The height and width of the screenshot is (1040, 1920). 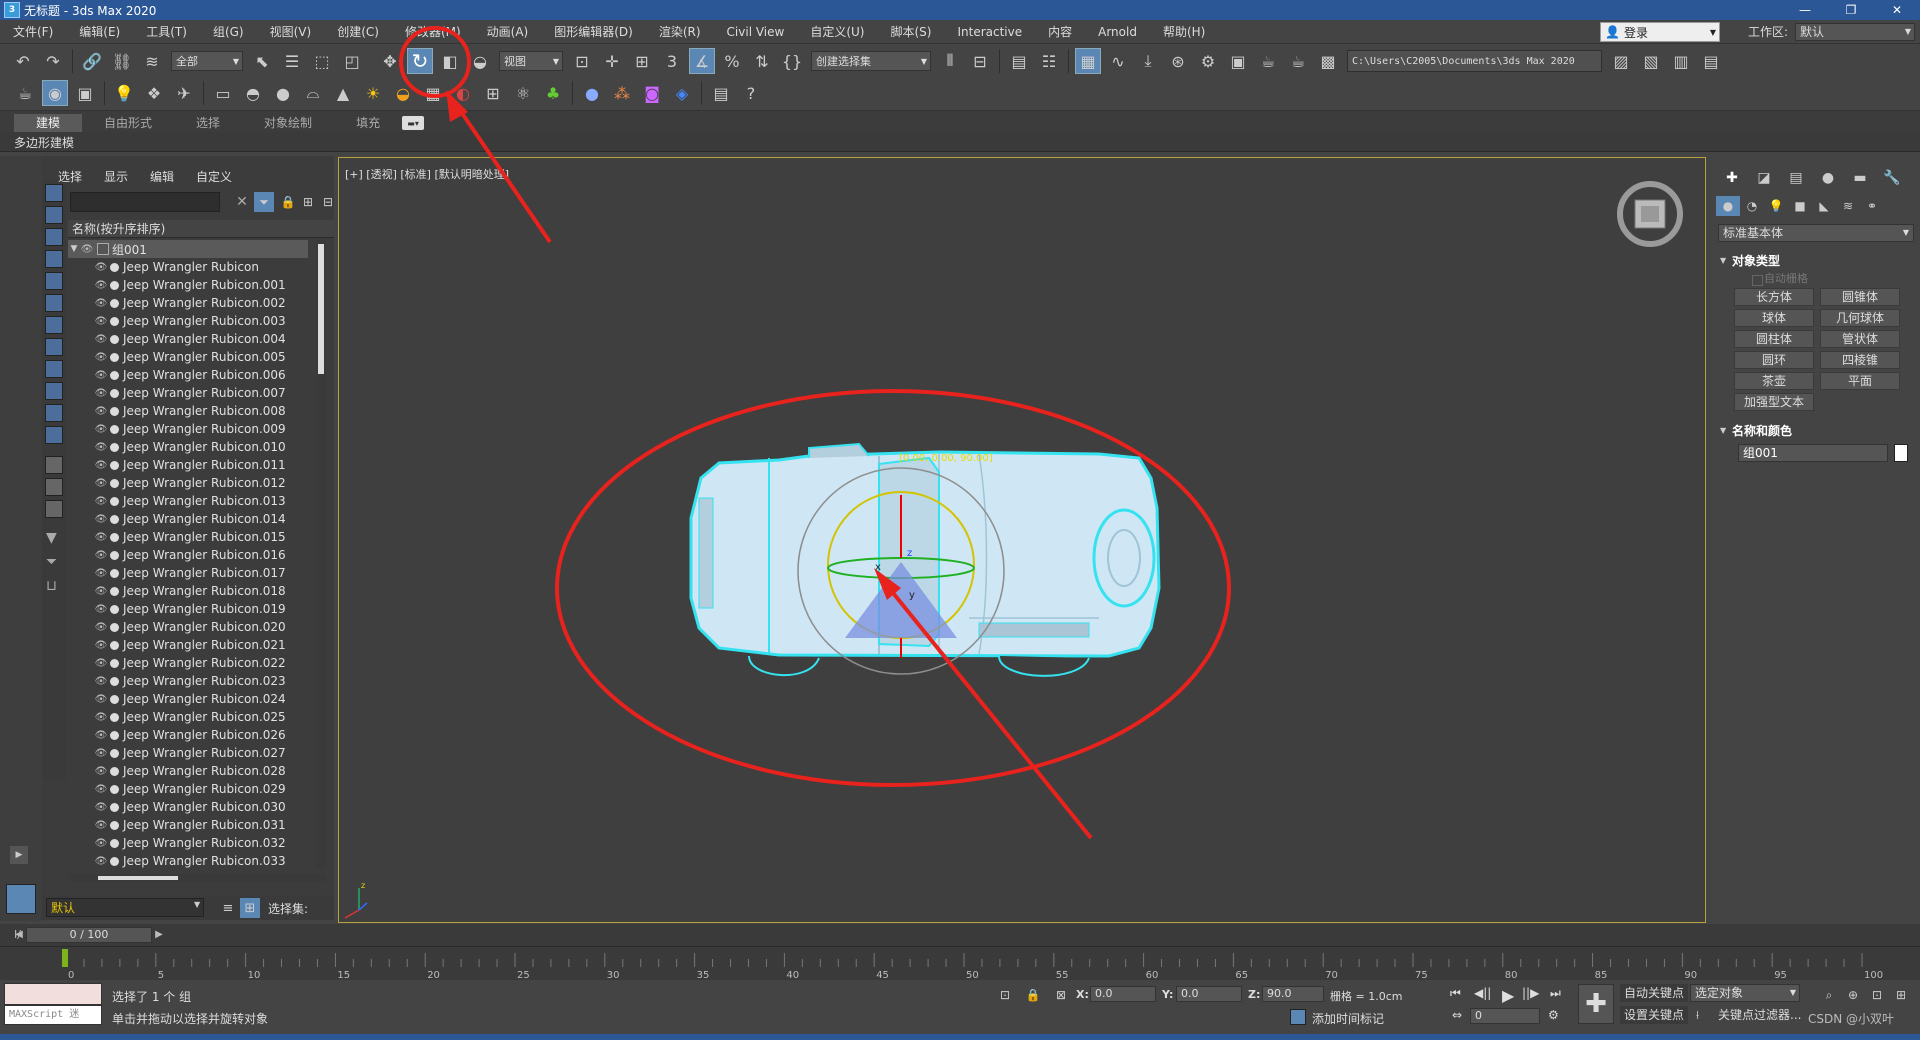 I want to click on menu-item: 创建(C), so click(x=358, y=32).